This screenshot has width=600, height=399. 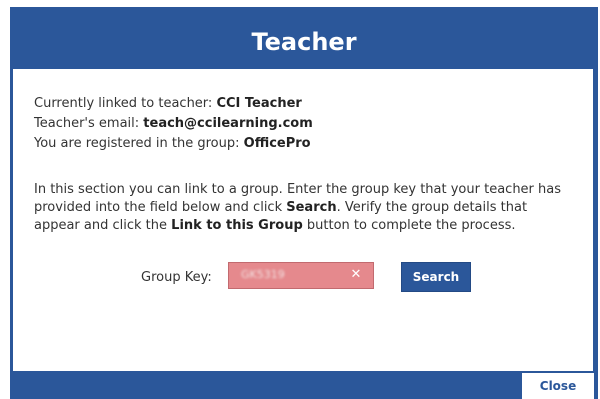 What do you see at coordinates (558, 386) in the screenshot?
I see `close-button: Close` at bounding box center [558, 386].